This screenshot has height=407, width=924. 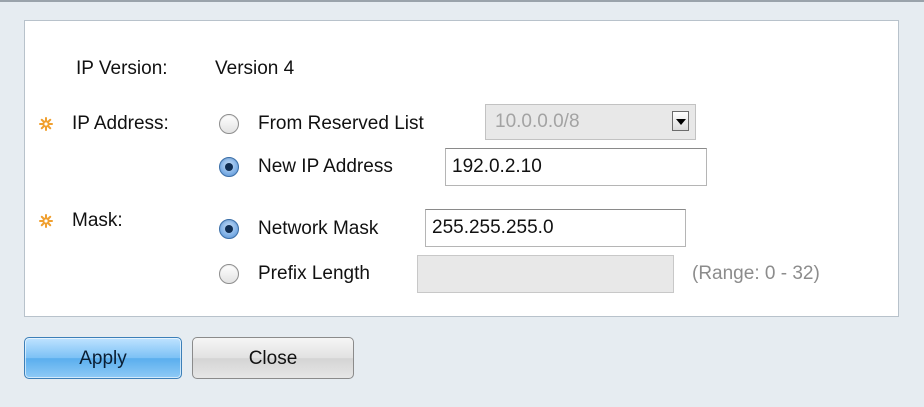 I want to click on reserved-list-select-value: 10.0.0.0/8, so click(x=537, y=121).